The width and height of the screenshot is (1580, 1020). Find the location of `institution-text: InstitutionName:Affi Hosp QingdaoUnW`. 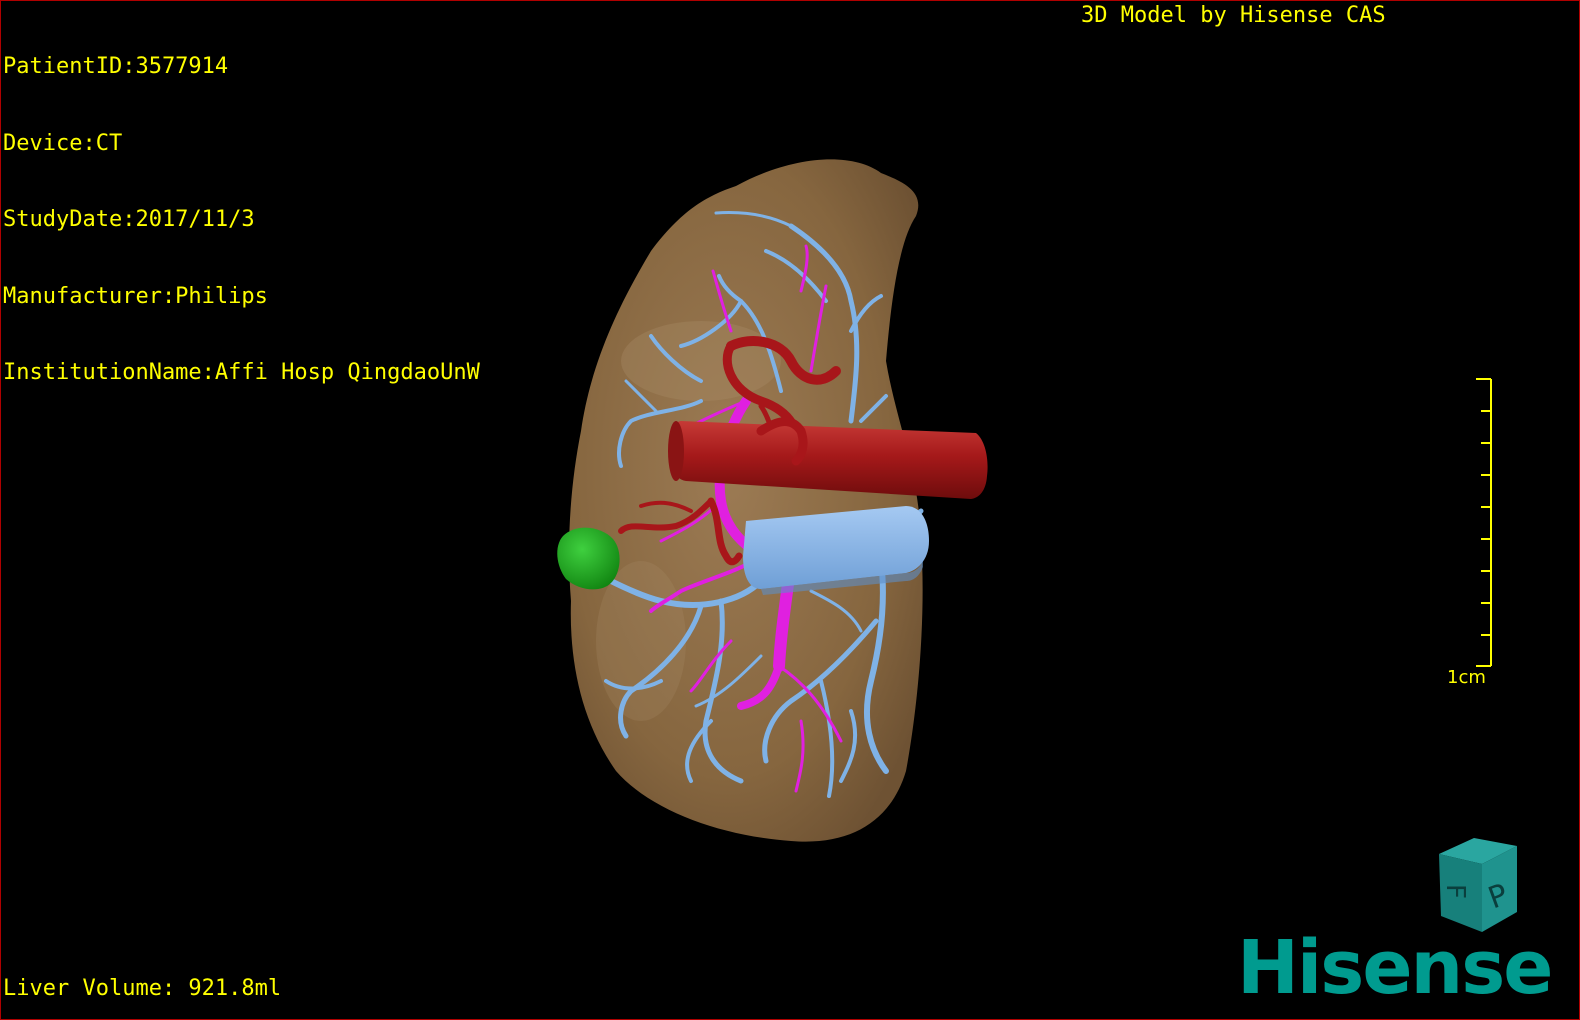

institution-text: InstitutionName:Affi Hosp QingdaoUnW is located at coordinates (241, 372).